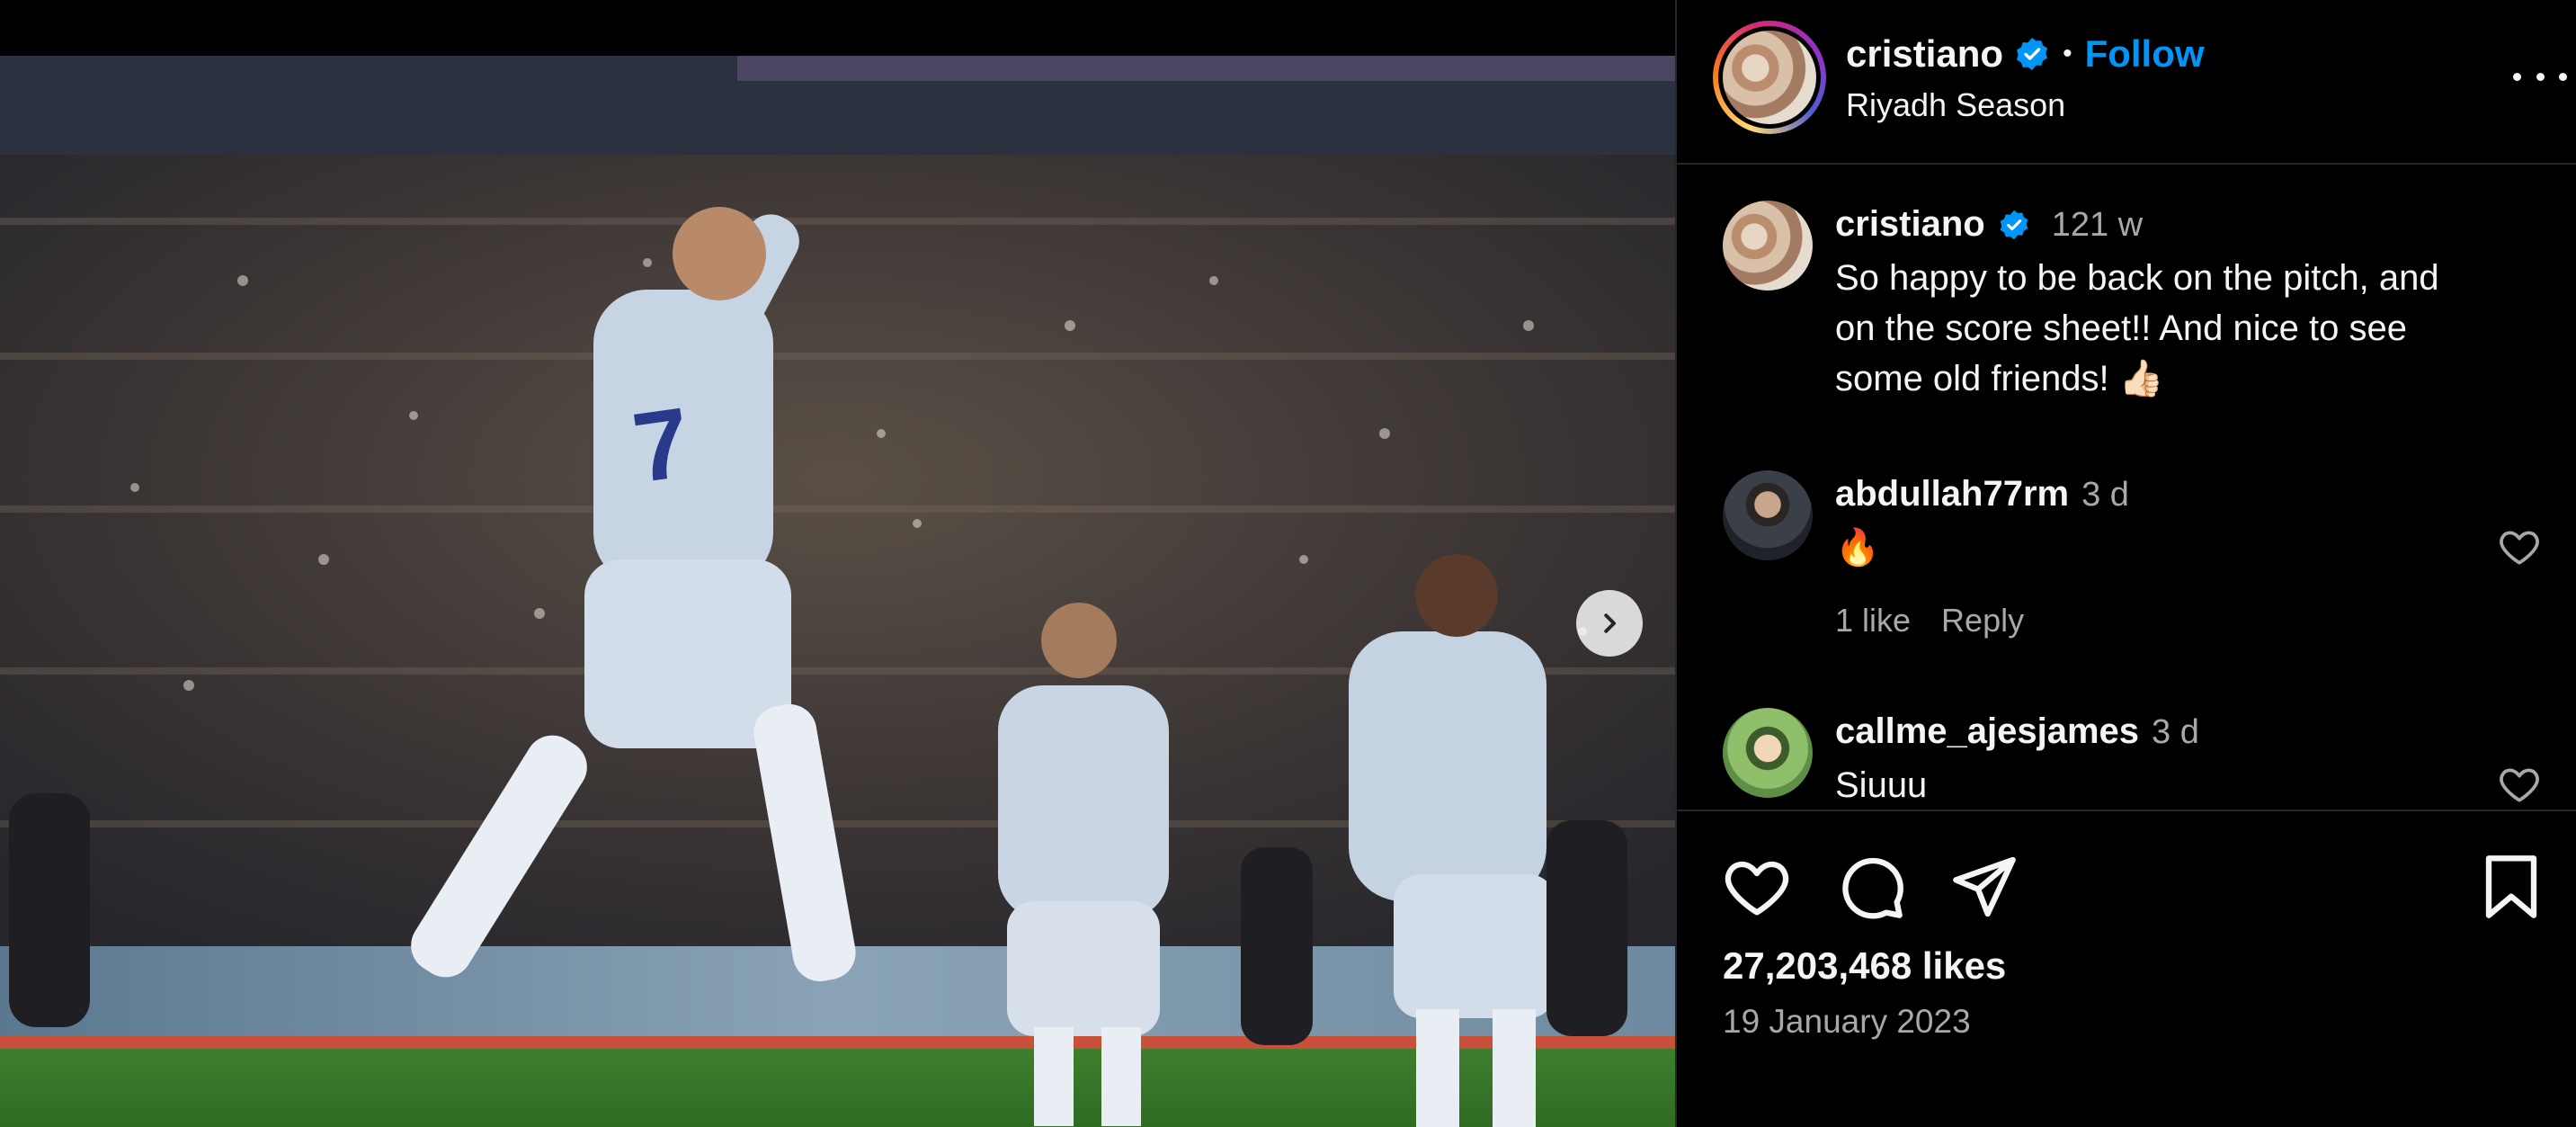 Image resolution: width=2576 pixels, height=1127 pixels. I want to click on comment-icon, so click(1871, 887).